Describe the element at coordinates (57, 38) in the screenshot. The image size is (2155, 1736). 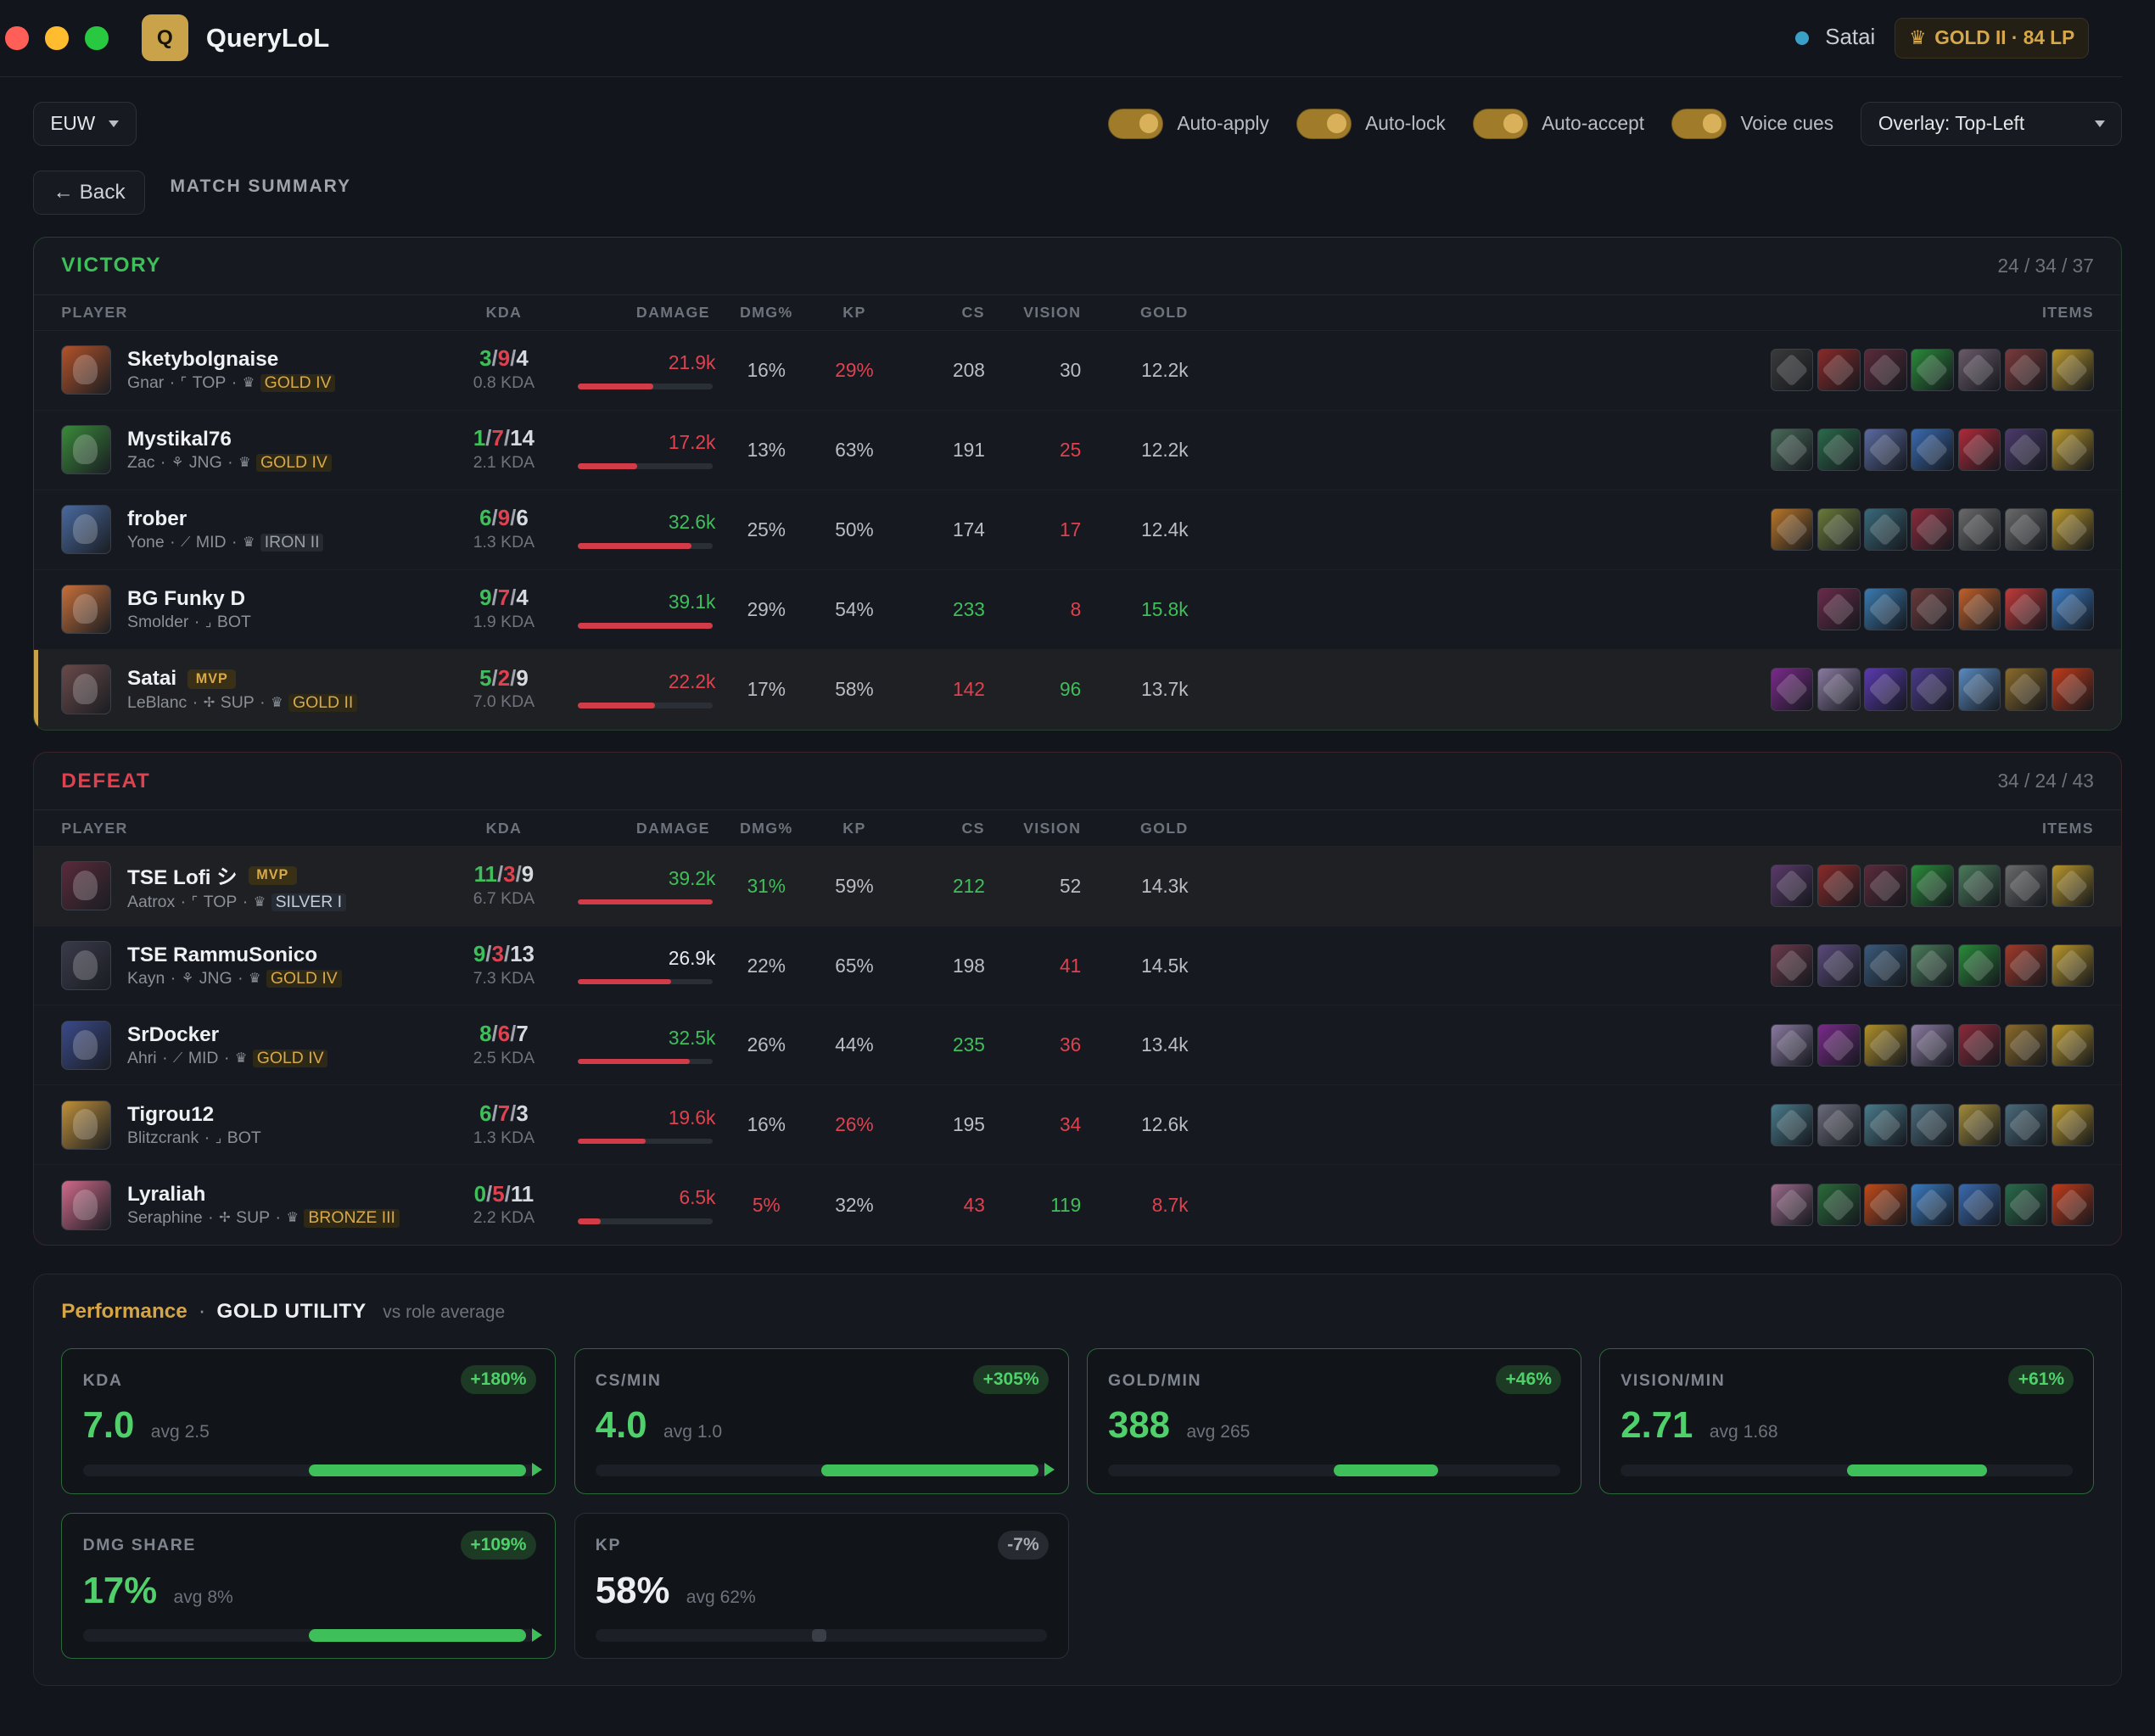
I see `minimize-window-button` at that location.